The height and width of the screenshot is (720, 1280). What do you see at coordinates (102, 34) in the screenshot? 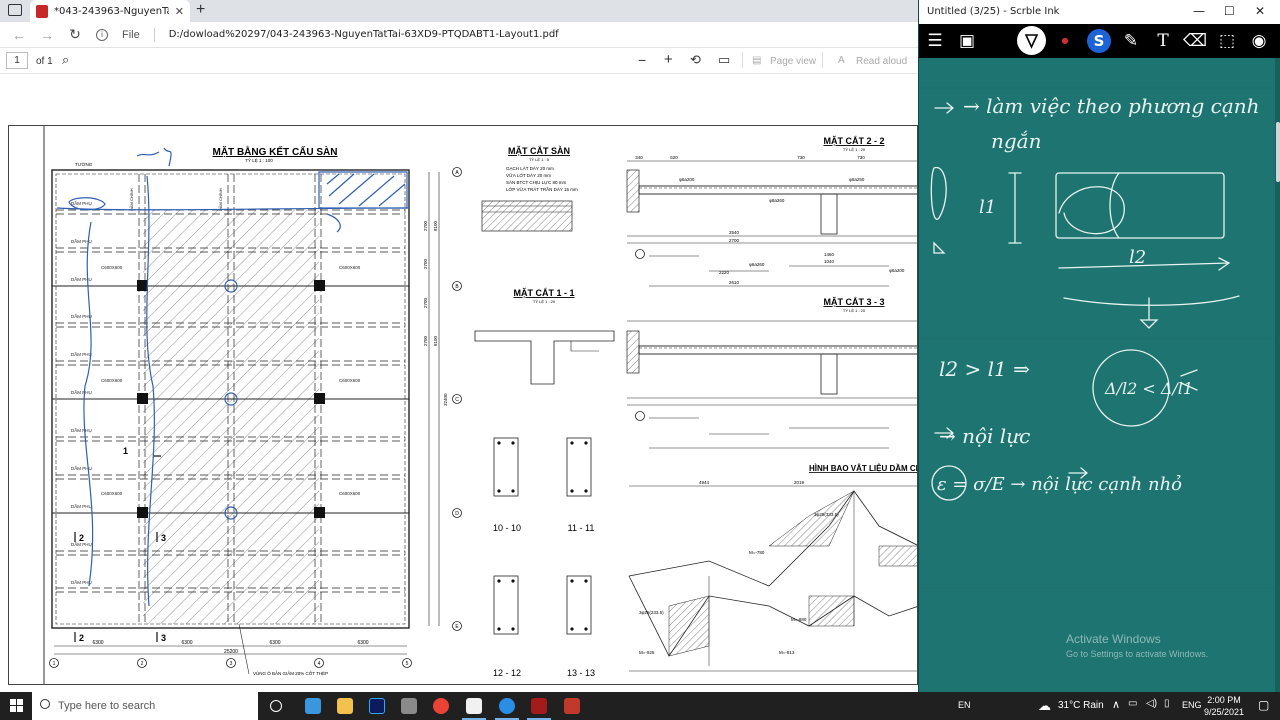
I see `info-icon: i` at bounding box center [102, 34].